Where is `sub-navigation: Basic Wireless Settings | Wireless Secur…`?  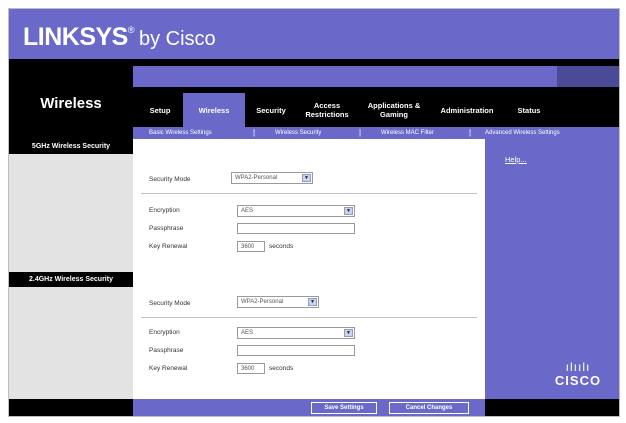 sub-navigation: Basic Wireless Settings | Wireless Secur… is located at coordinates (376, 133).